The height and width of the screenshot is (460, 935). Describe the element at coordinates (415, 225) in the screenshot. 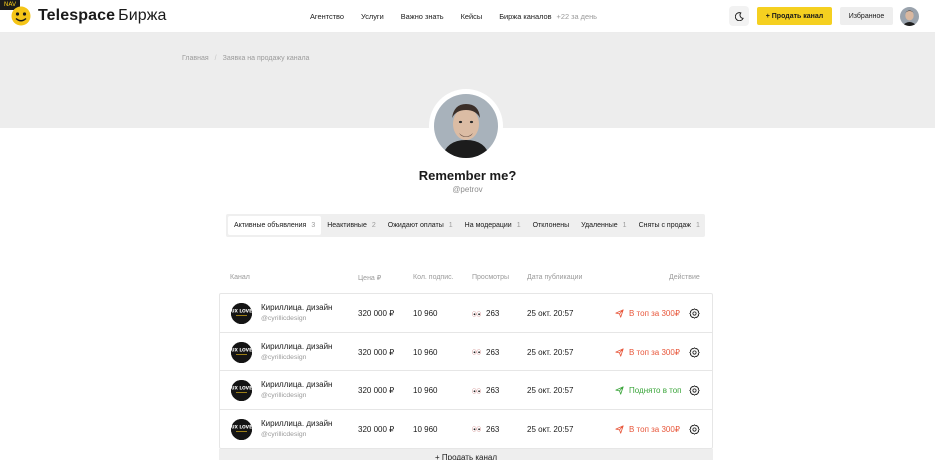

I see `tab-label: Ожидают оплаты` at that location.